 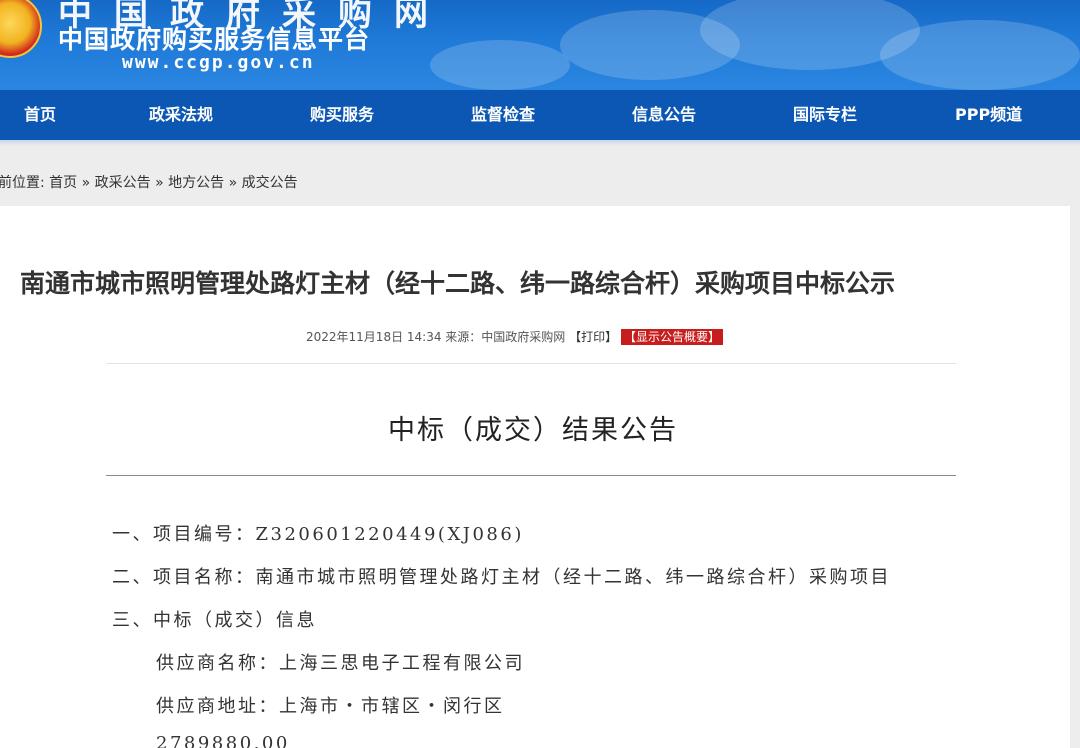 I want to click on nav-item-supervision: 监督检查, so click(x=503, y=115).